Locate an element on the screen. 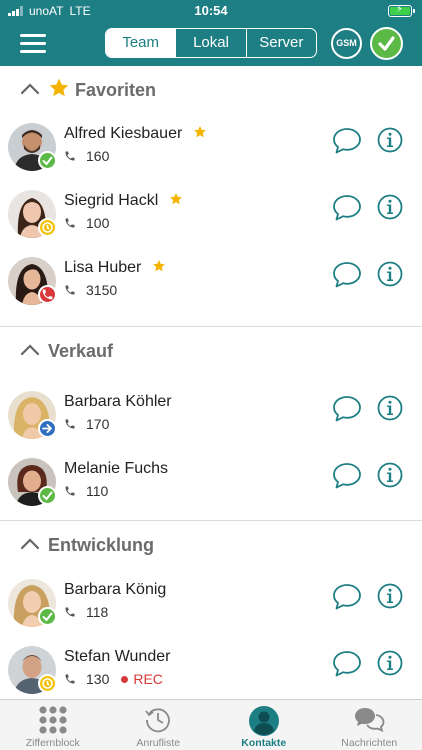  availability-status-button is located at coordinates (386, 43).